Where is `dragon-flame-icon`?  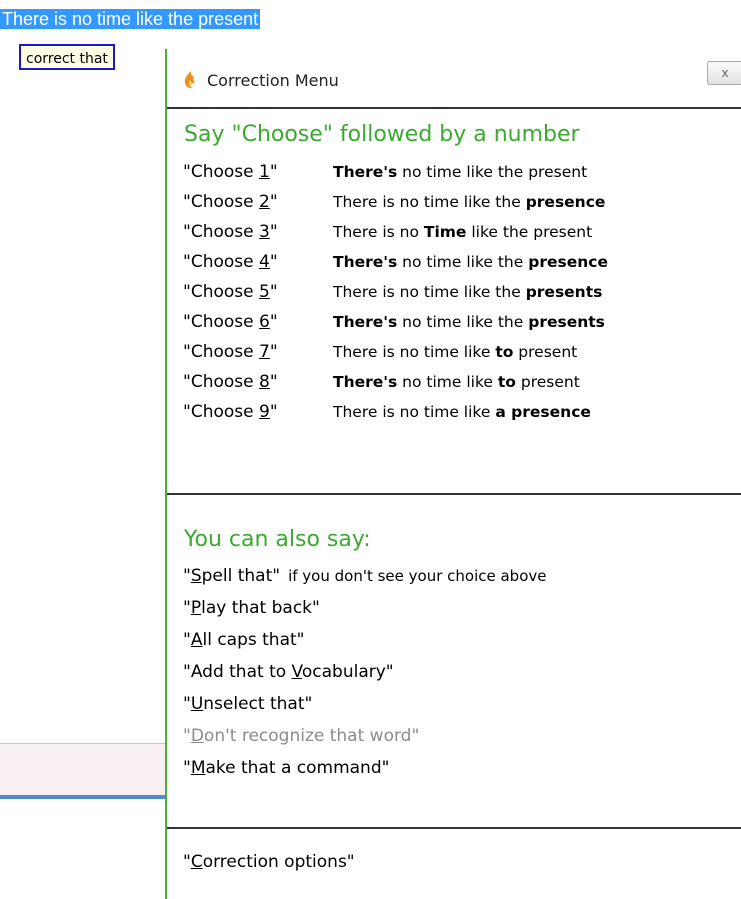
dragon-flame-icon is located at coordinates (189, 80).